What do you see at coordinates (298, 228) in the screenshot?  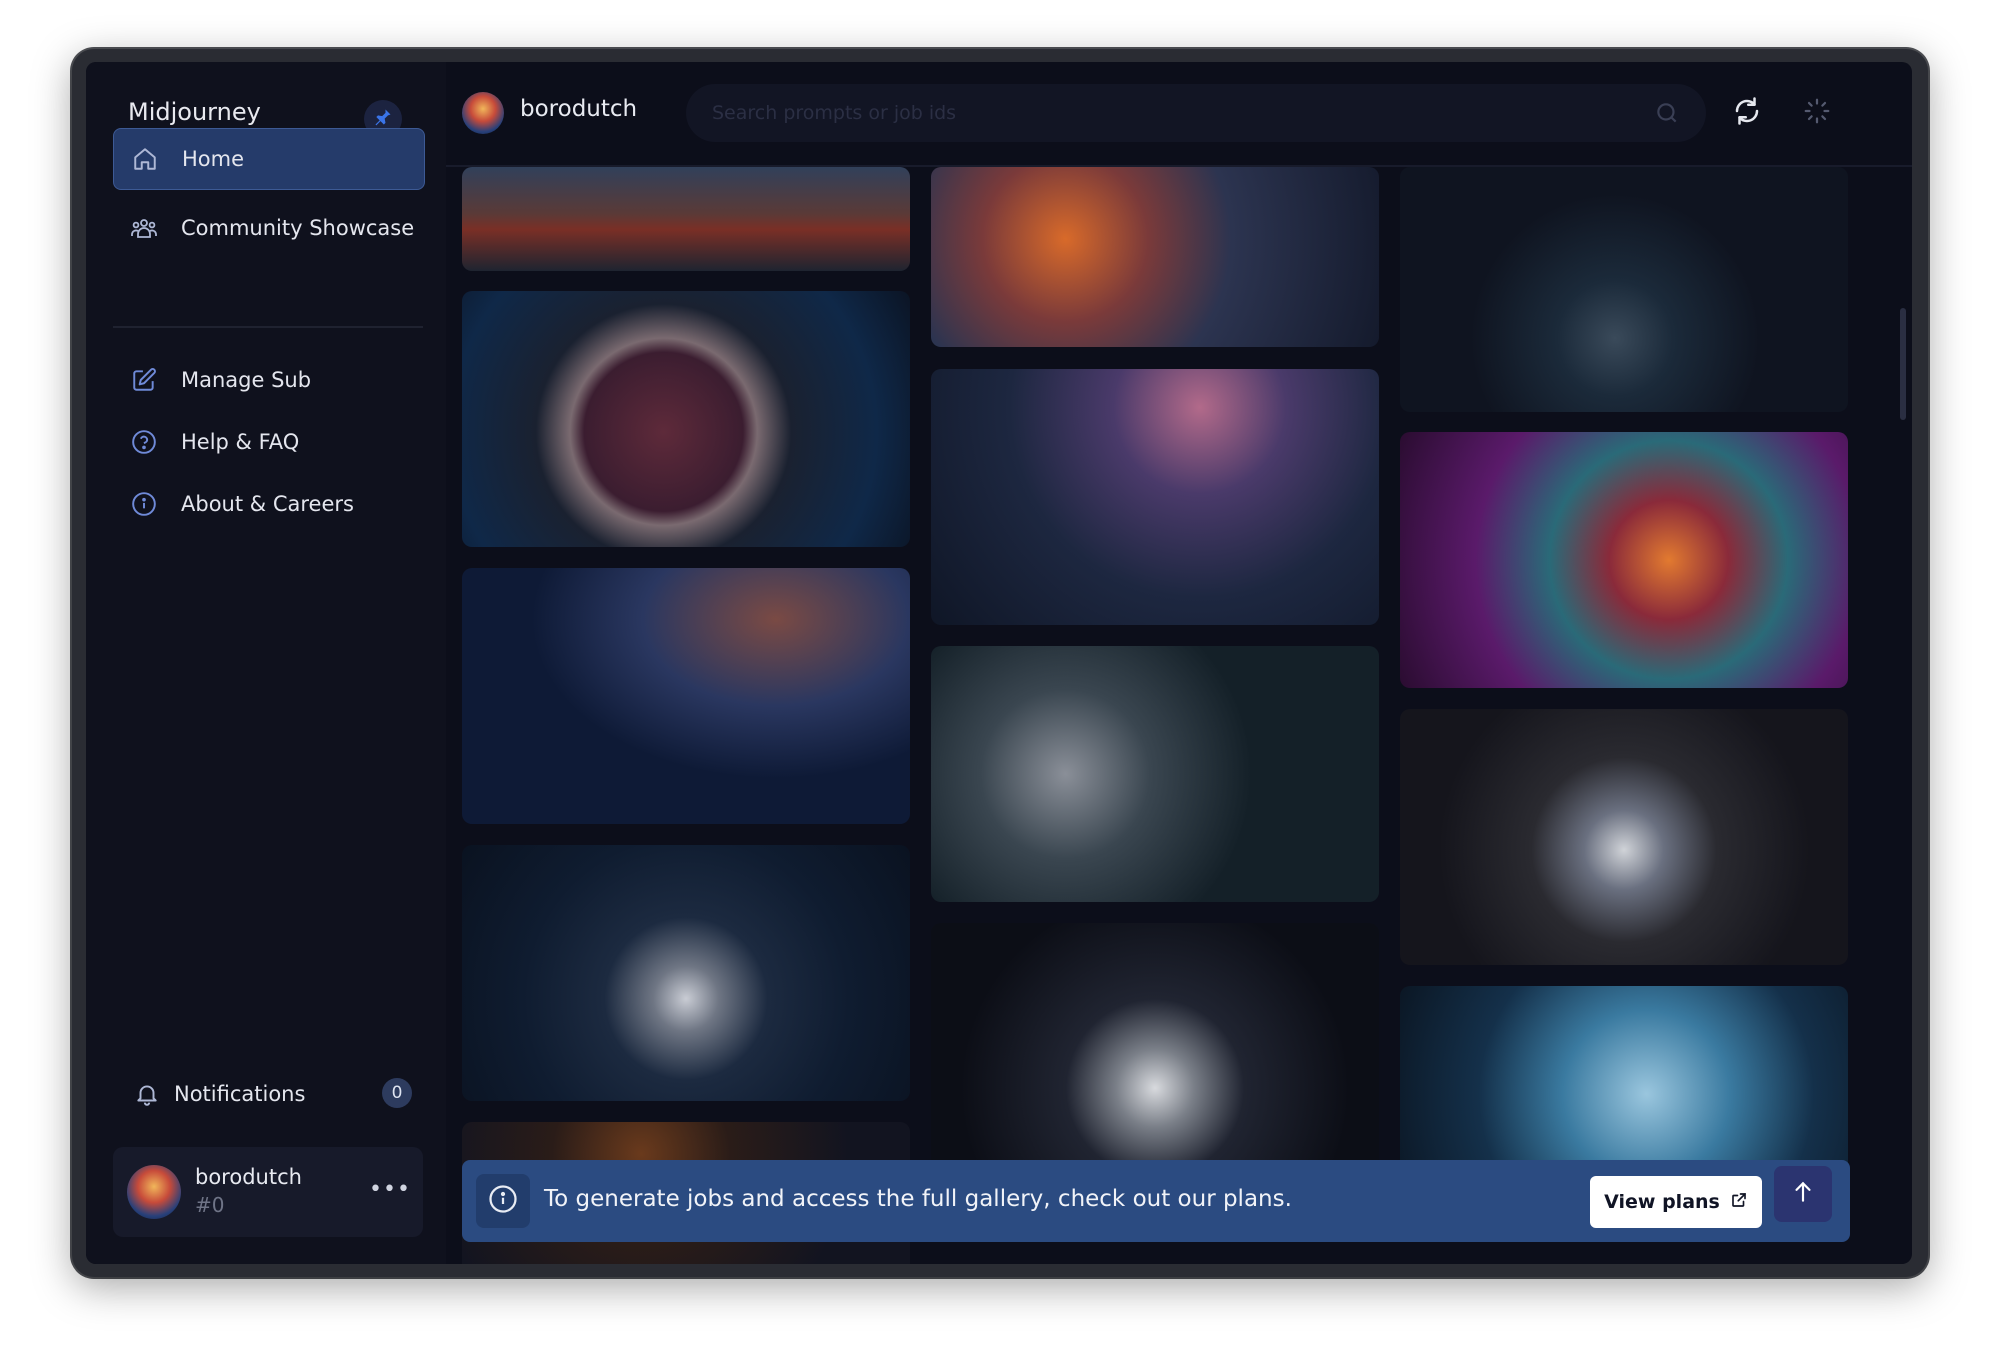 I see `nav-label: Community Showcase` at bounding box center [298, 228].